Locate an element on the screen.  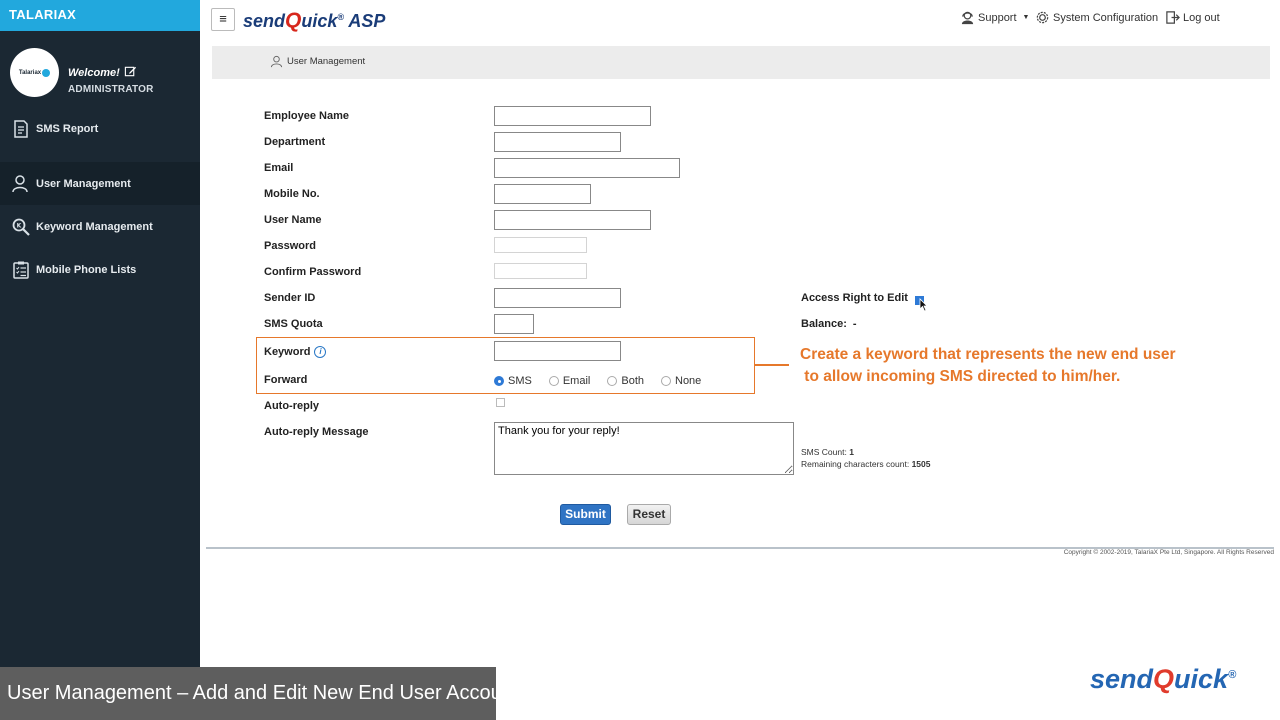
submit-button: Submit is located at coordinates (585, 514).